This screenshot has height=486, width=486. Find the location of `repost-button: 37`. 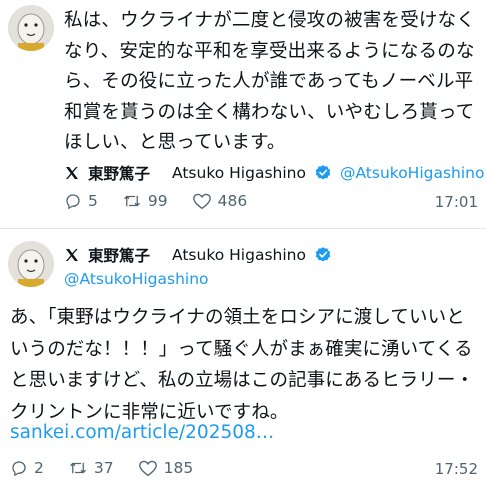

repost-button: 37 is located at coordinates (91, 468).